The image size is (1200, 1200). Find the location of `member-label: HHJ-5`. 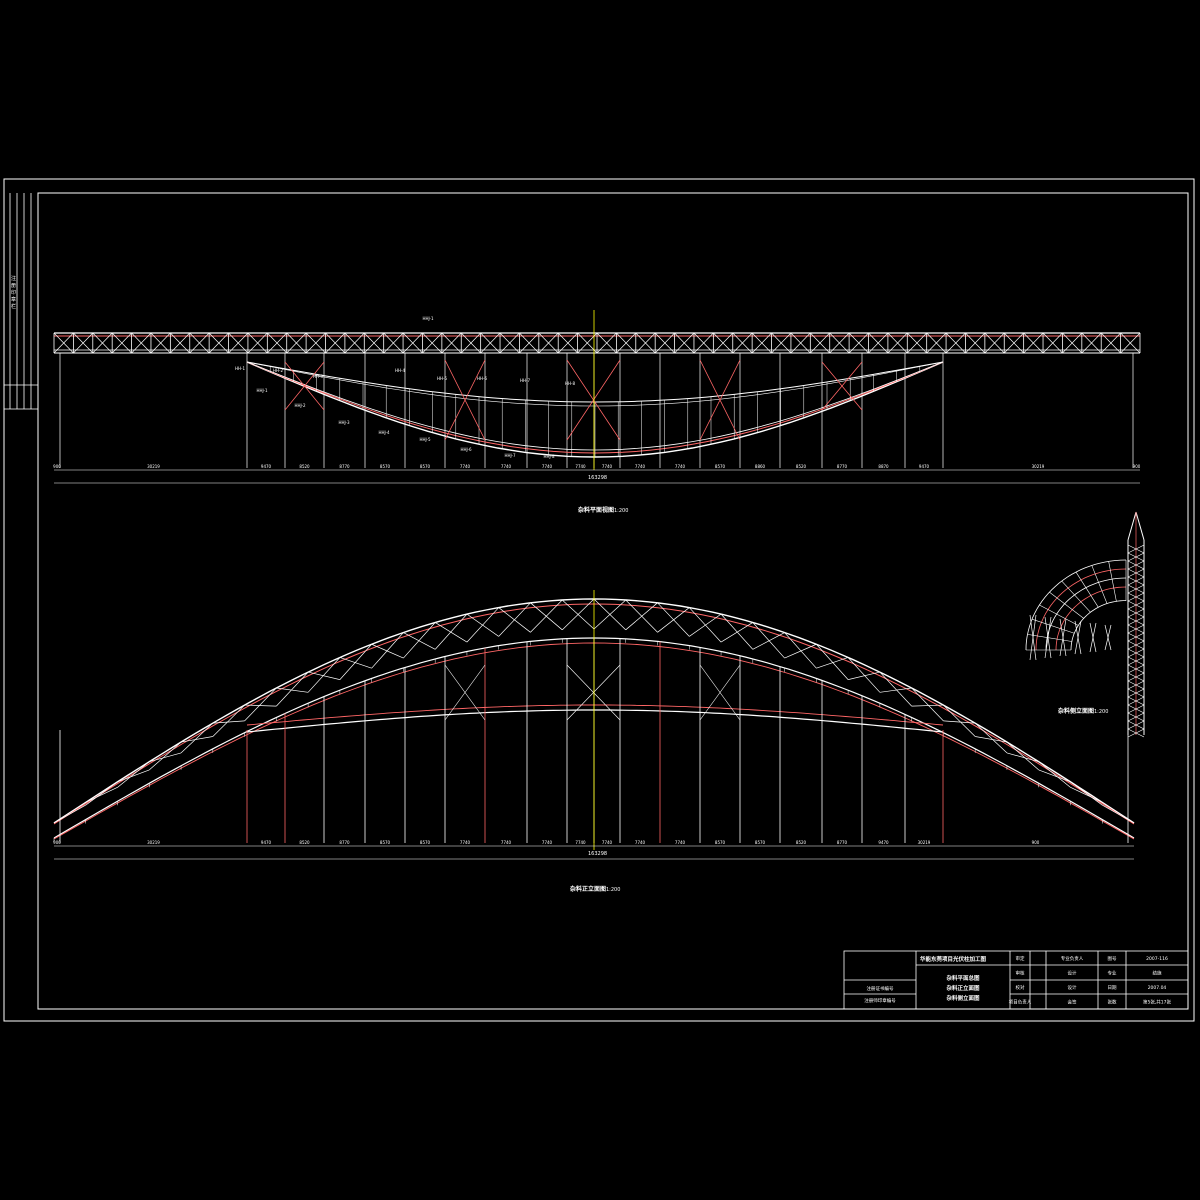

member-label: HHJ-5 is located at coordinates (424, 439).